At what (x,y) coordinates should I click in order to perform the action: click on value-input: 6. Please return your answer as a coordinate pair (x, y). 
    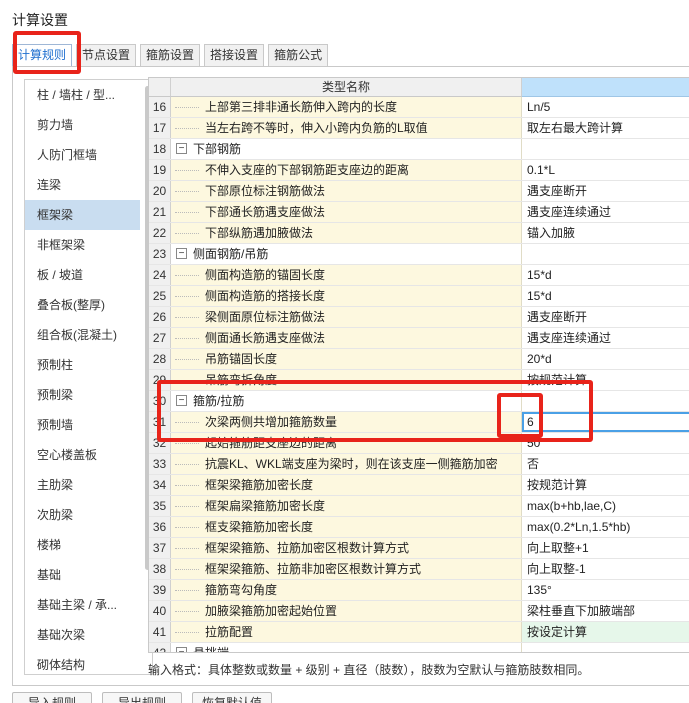
    Looking at the image, I should click on (605, 422).